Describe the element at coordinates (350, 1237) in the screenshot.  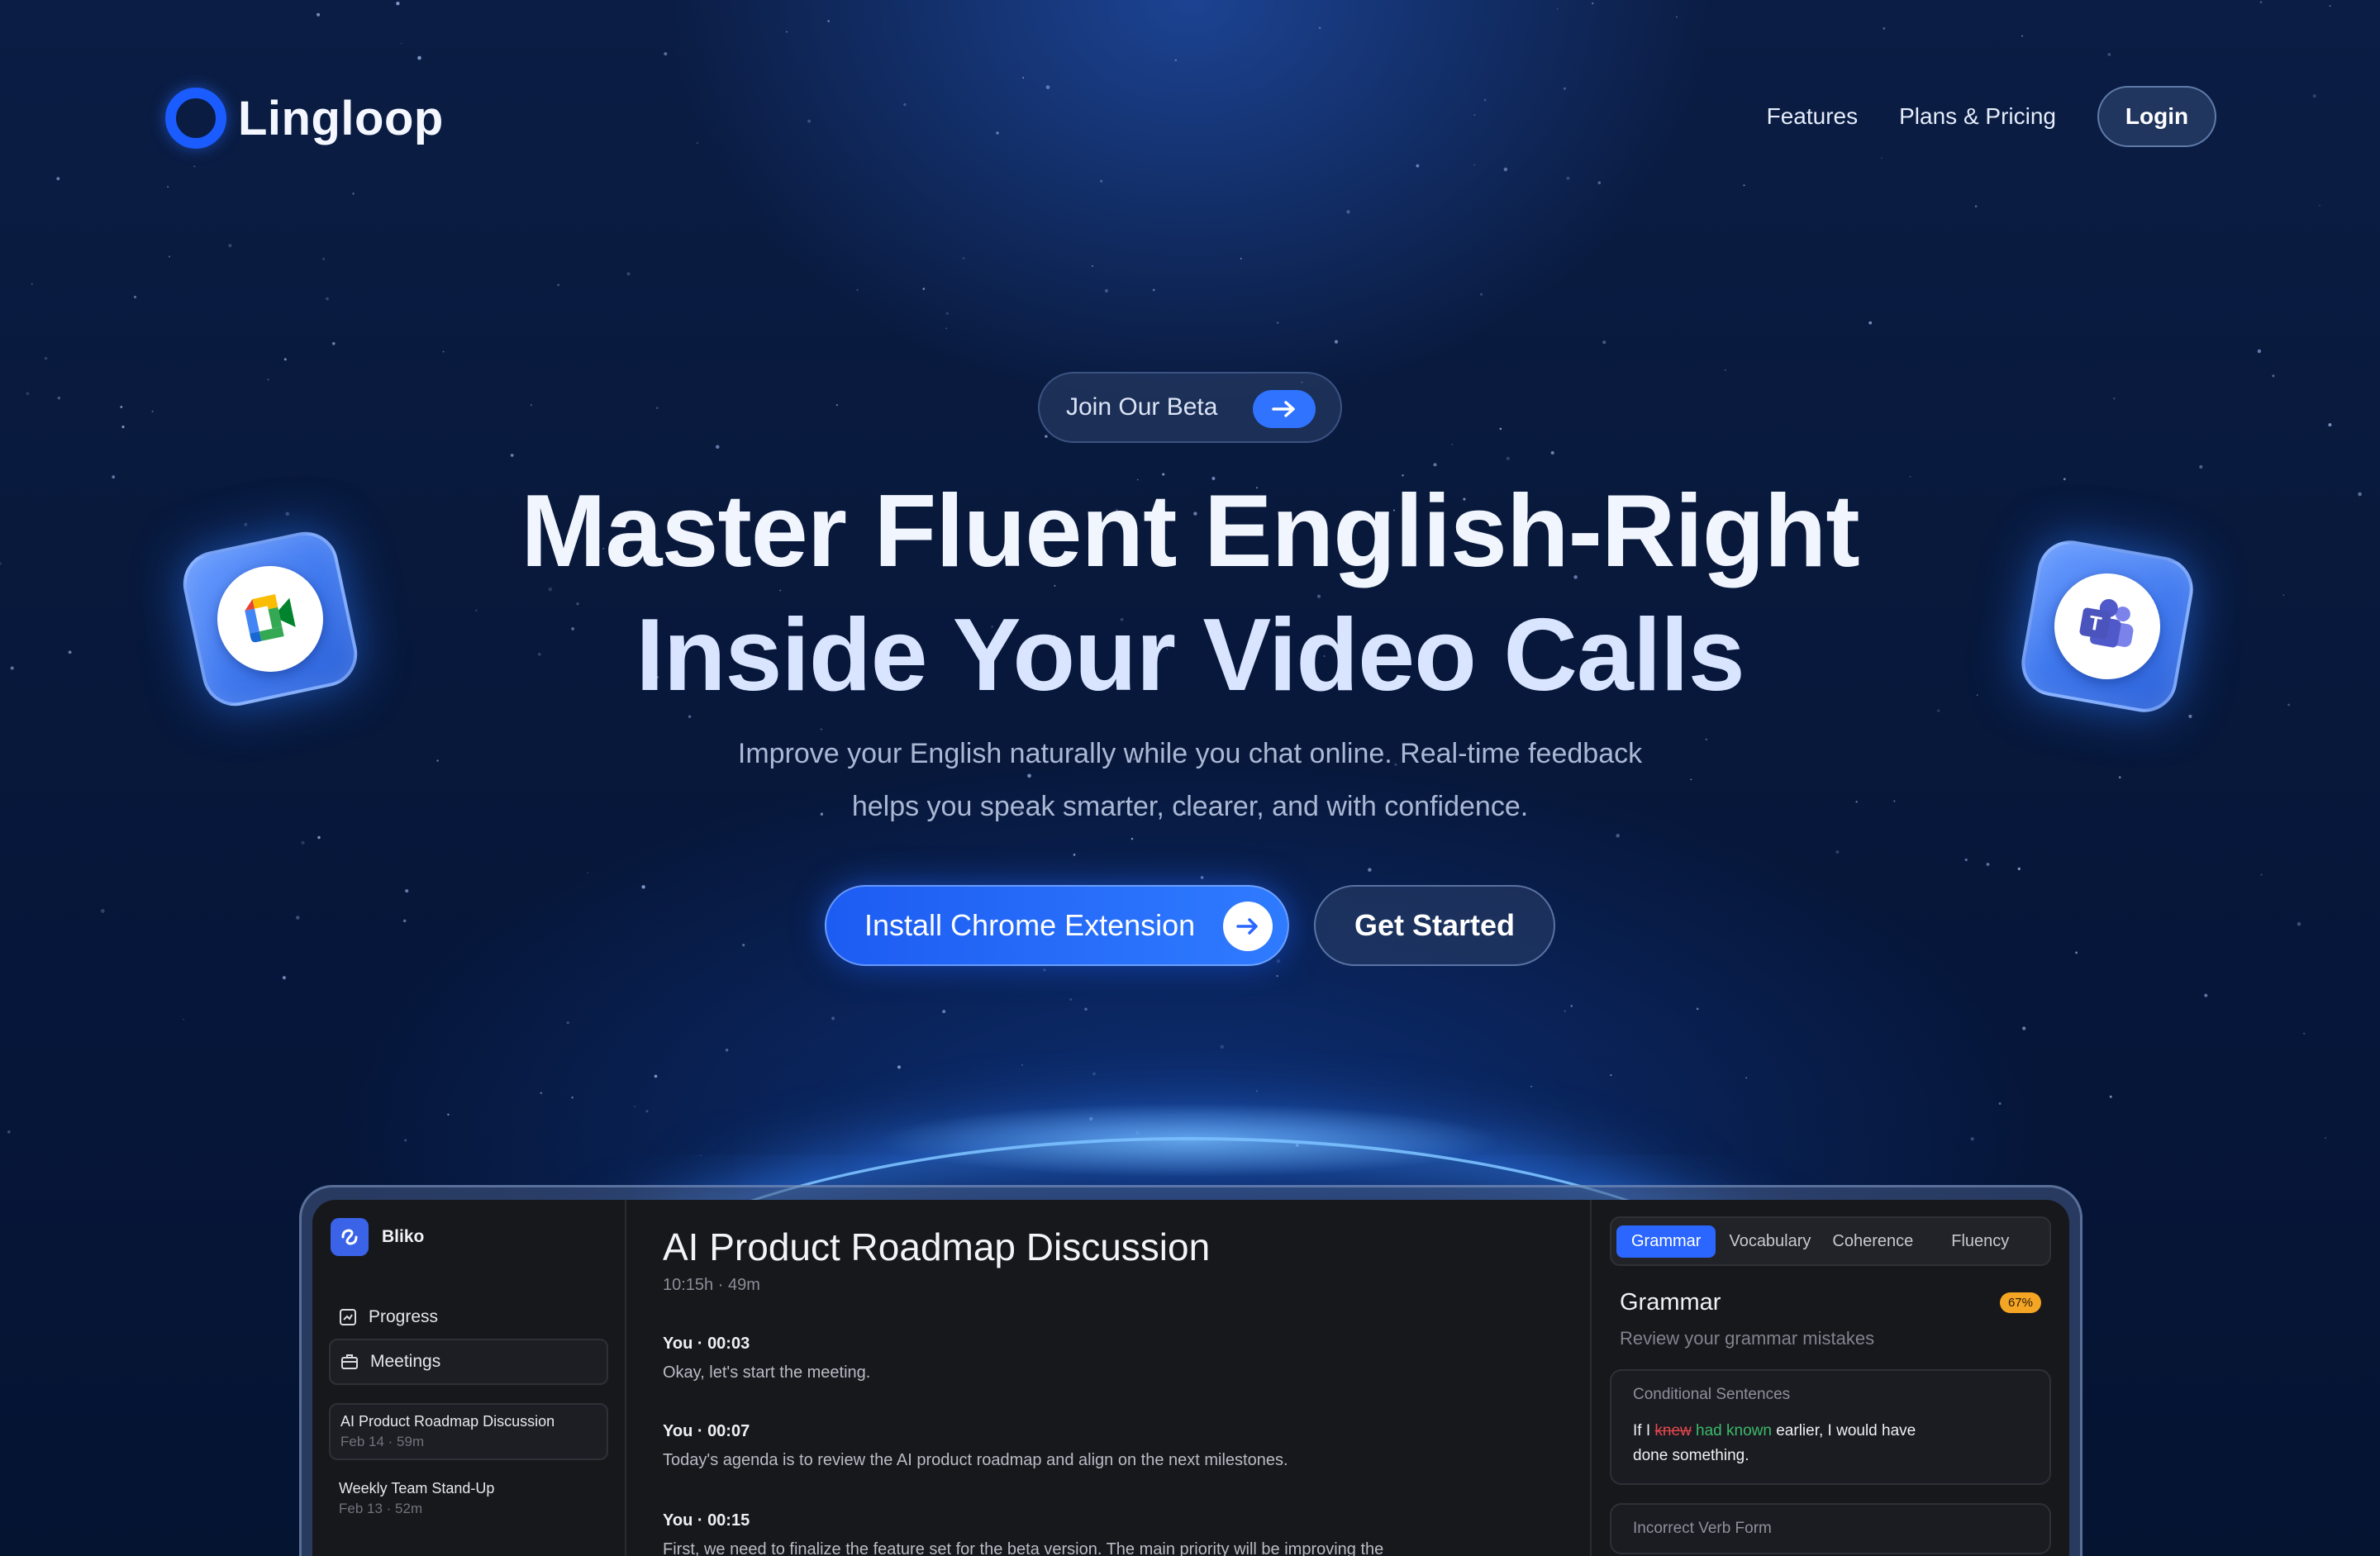
I see `bliko-logo-icon` at that location.